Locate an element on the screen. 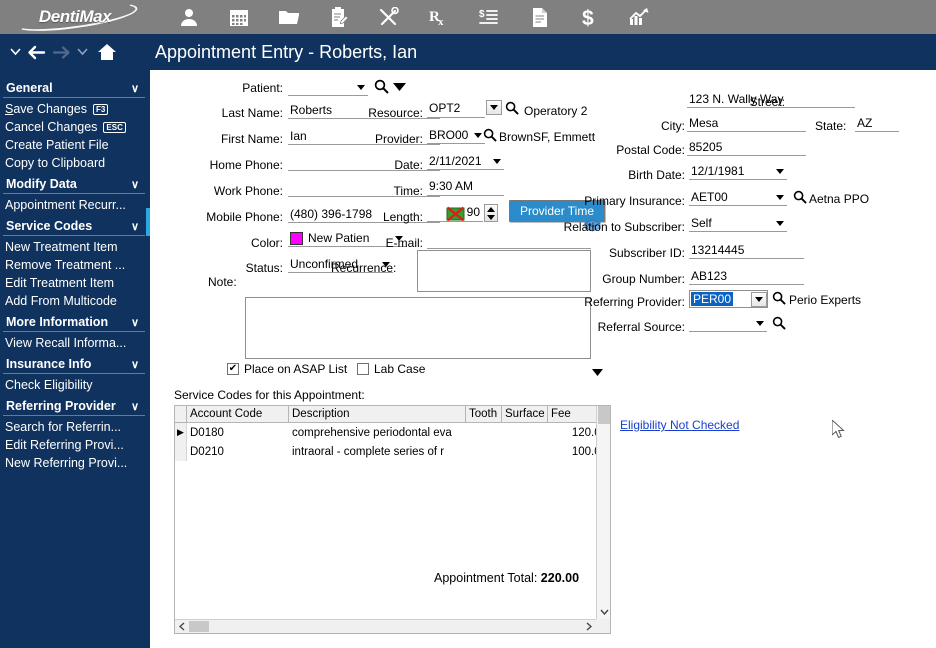  sidebar-group-header-modify-data: Modify Data ∨ is located at coordinates (74, 185).